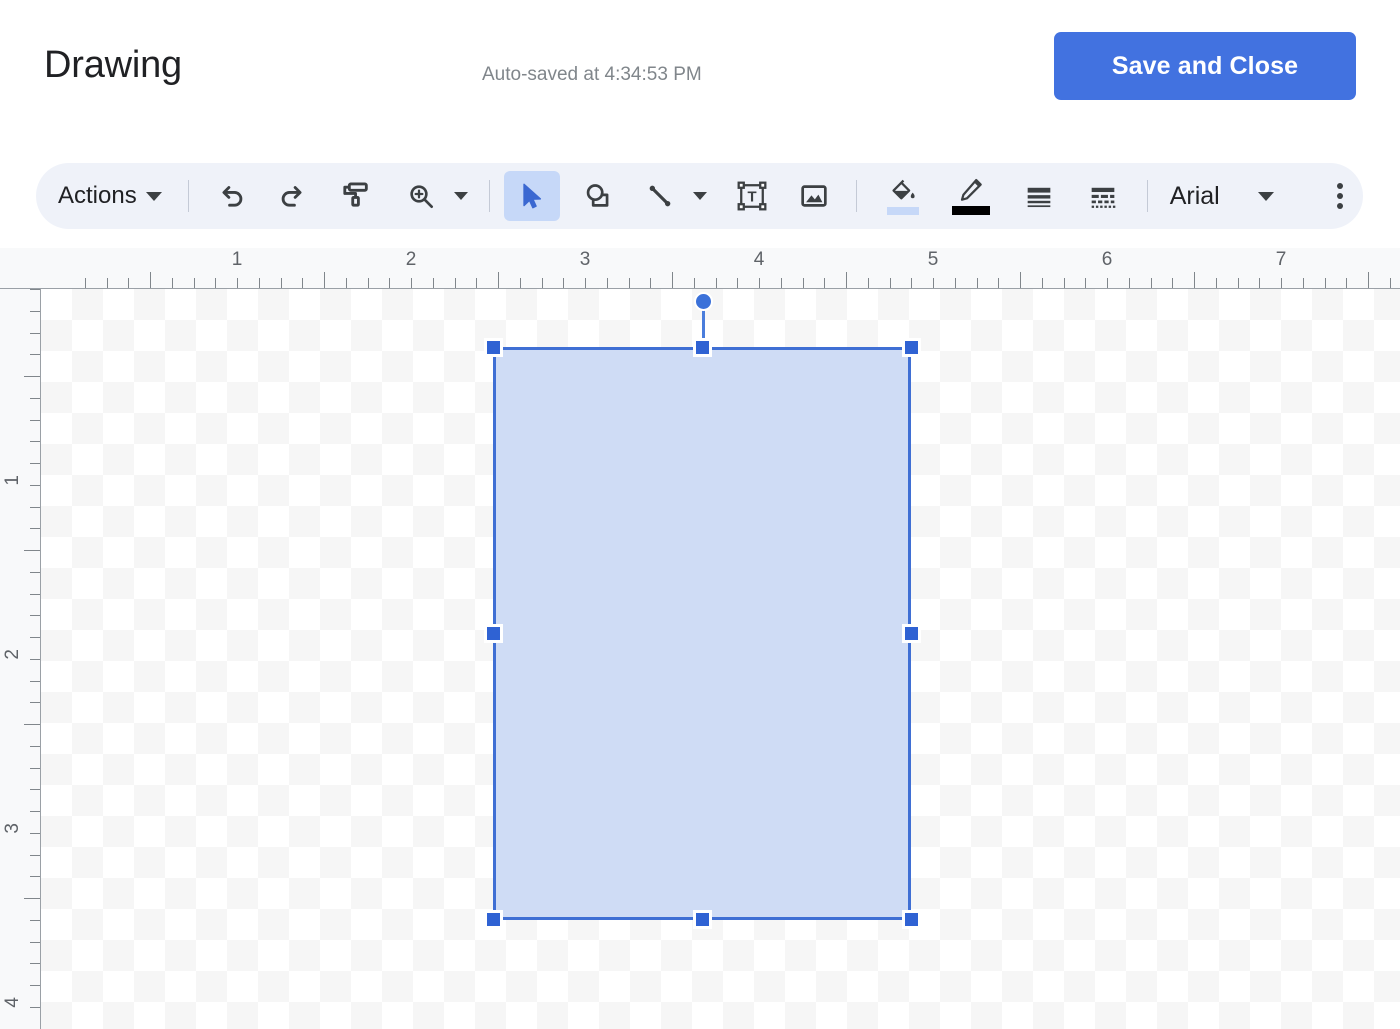 The height and width of the screenshot is (1029, 1400). I want to click on font-dropdown-button, so click(1266, 196).